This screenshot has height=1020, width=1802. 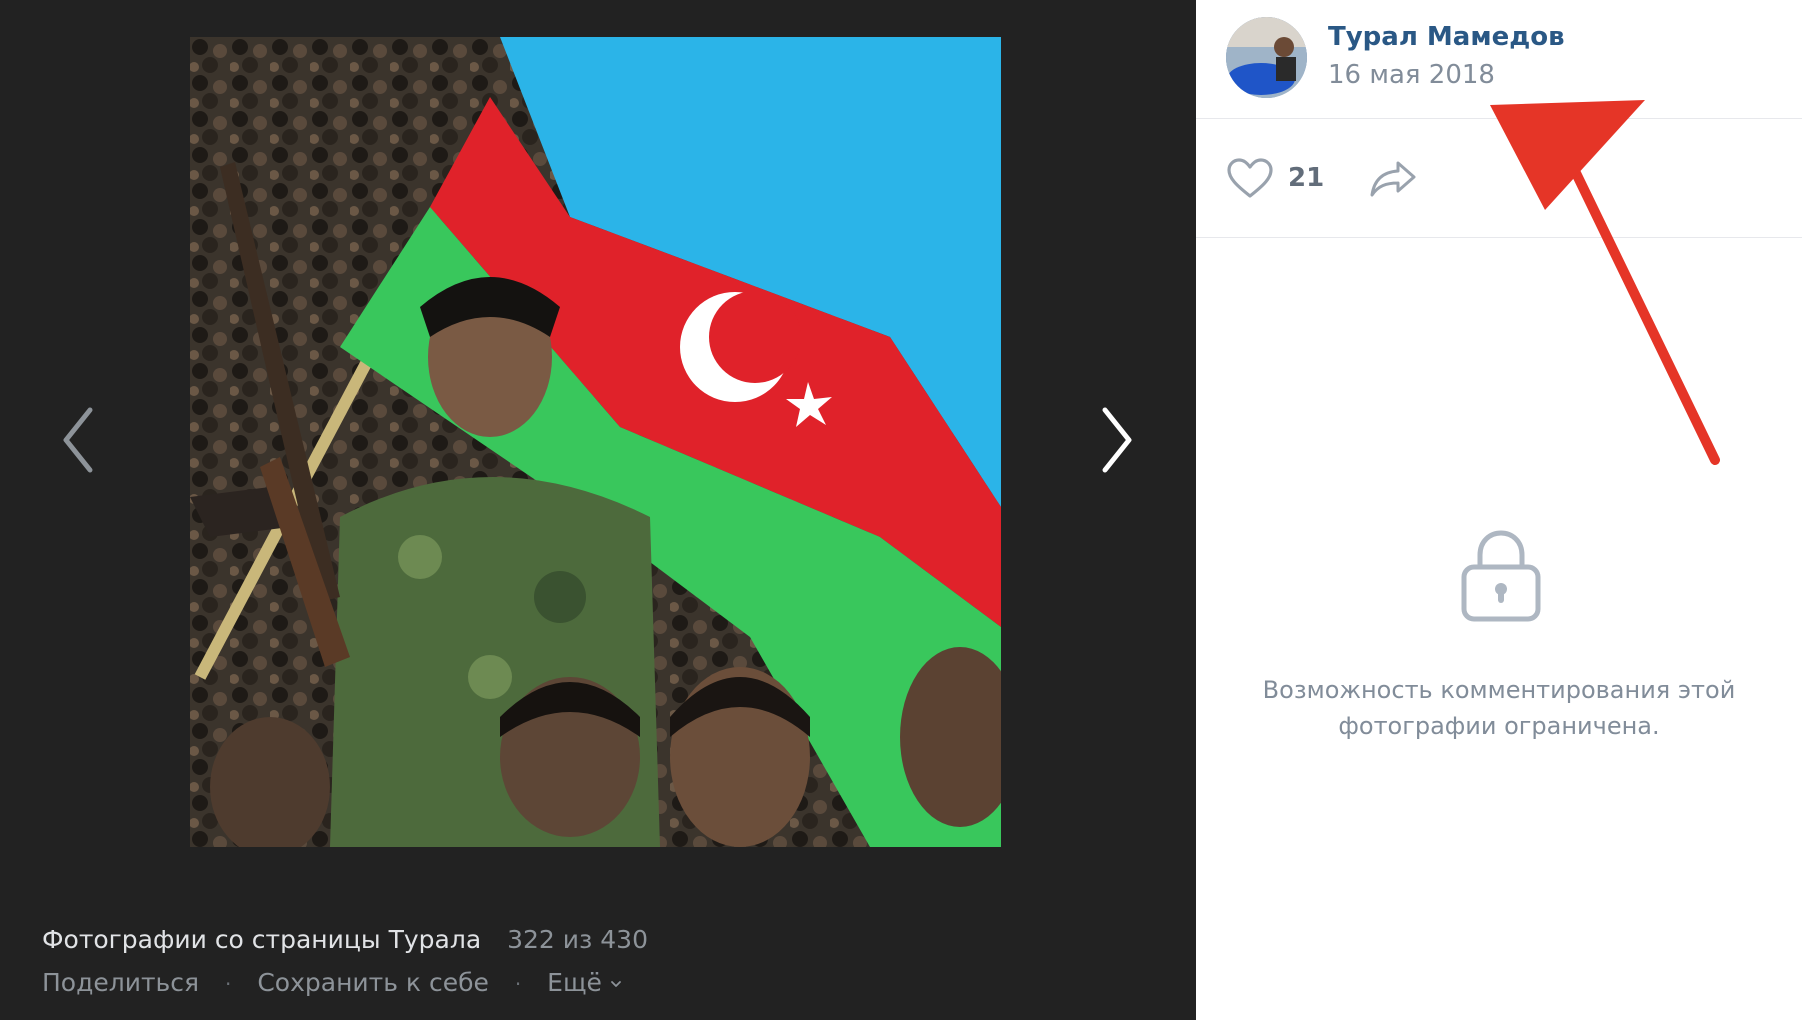 I want to click on share-arrow-icon, so click(x=1393, y=179).